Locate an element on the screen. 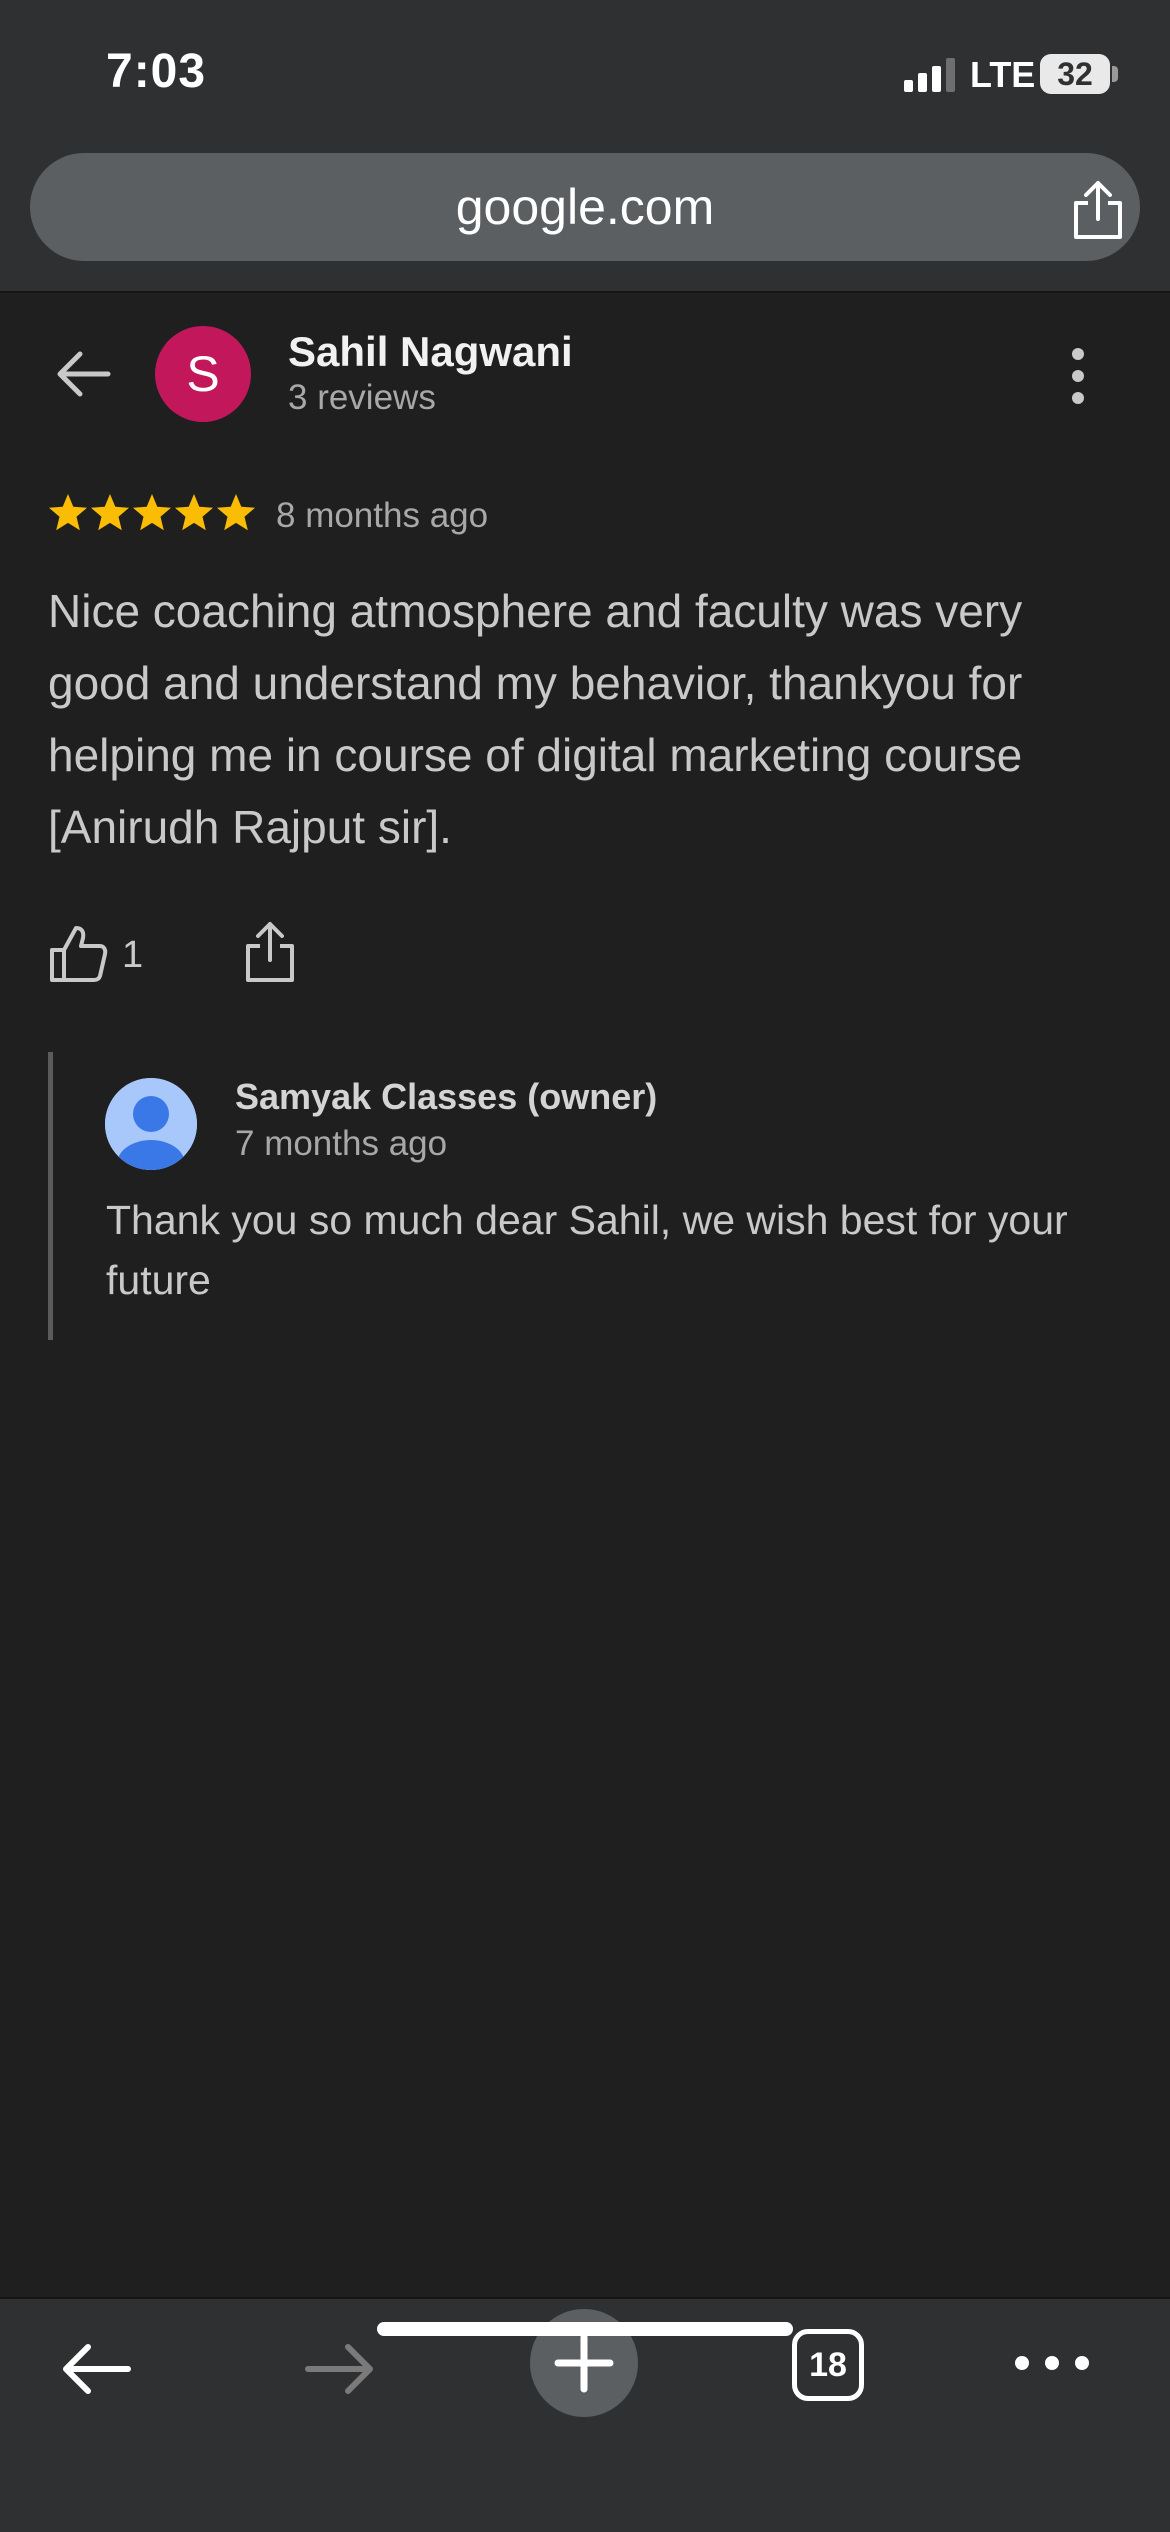 The height and width of the screenshot is (2532, 1170). like-count: 1 is located at coordinates (133, 955).